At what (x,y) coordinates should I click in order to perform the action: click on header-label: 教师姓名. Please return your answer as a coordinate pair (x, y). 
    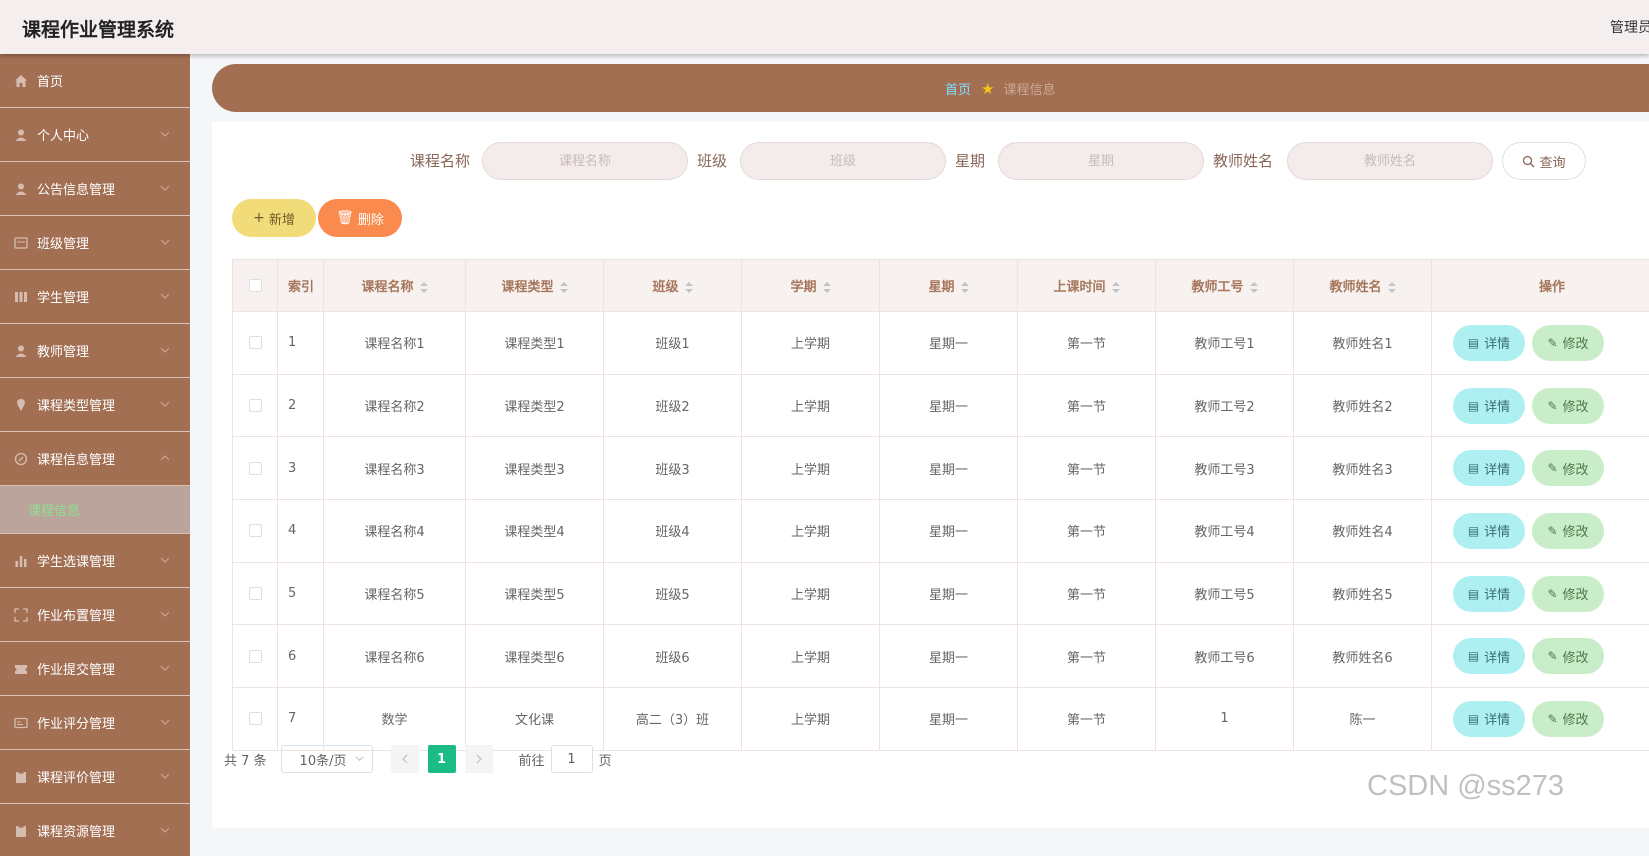
    Looking at the image, I should click on (1355, 287).